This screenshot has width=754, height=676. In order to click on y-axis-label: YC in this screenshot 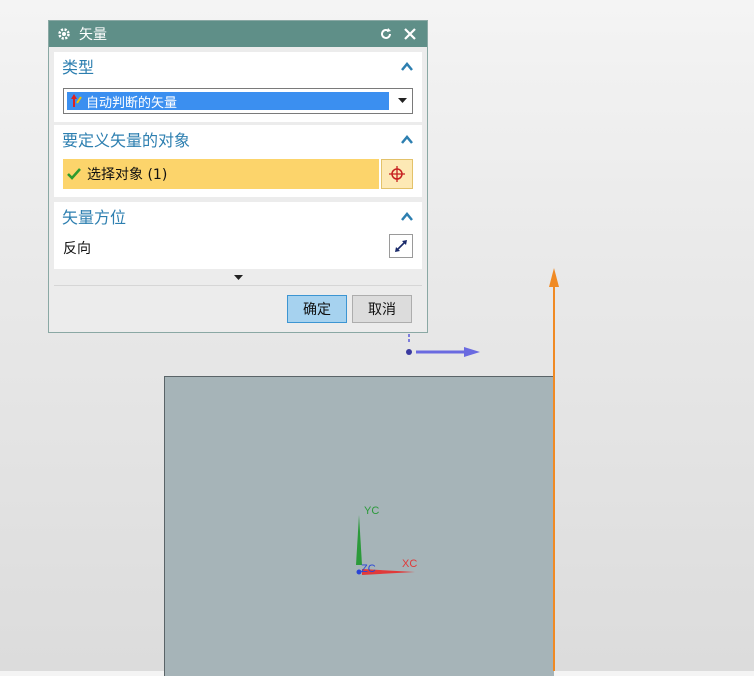, I will do `click(371, 511)`.